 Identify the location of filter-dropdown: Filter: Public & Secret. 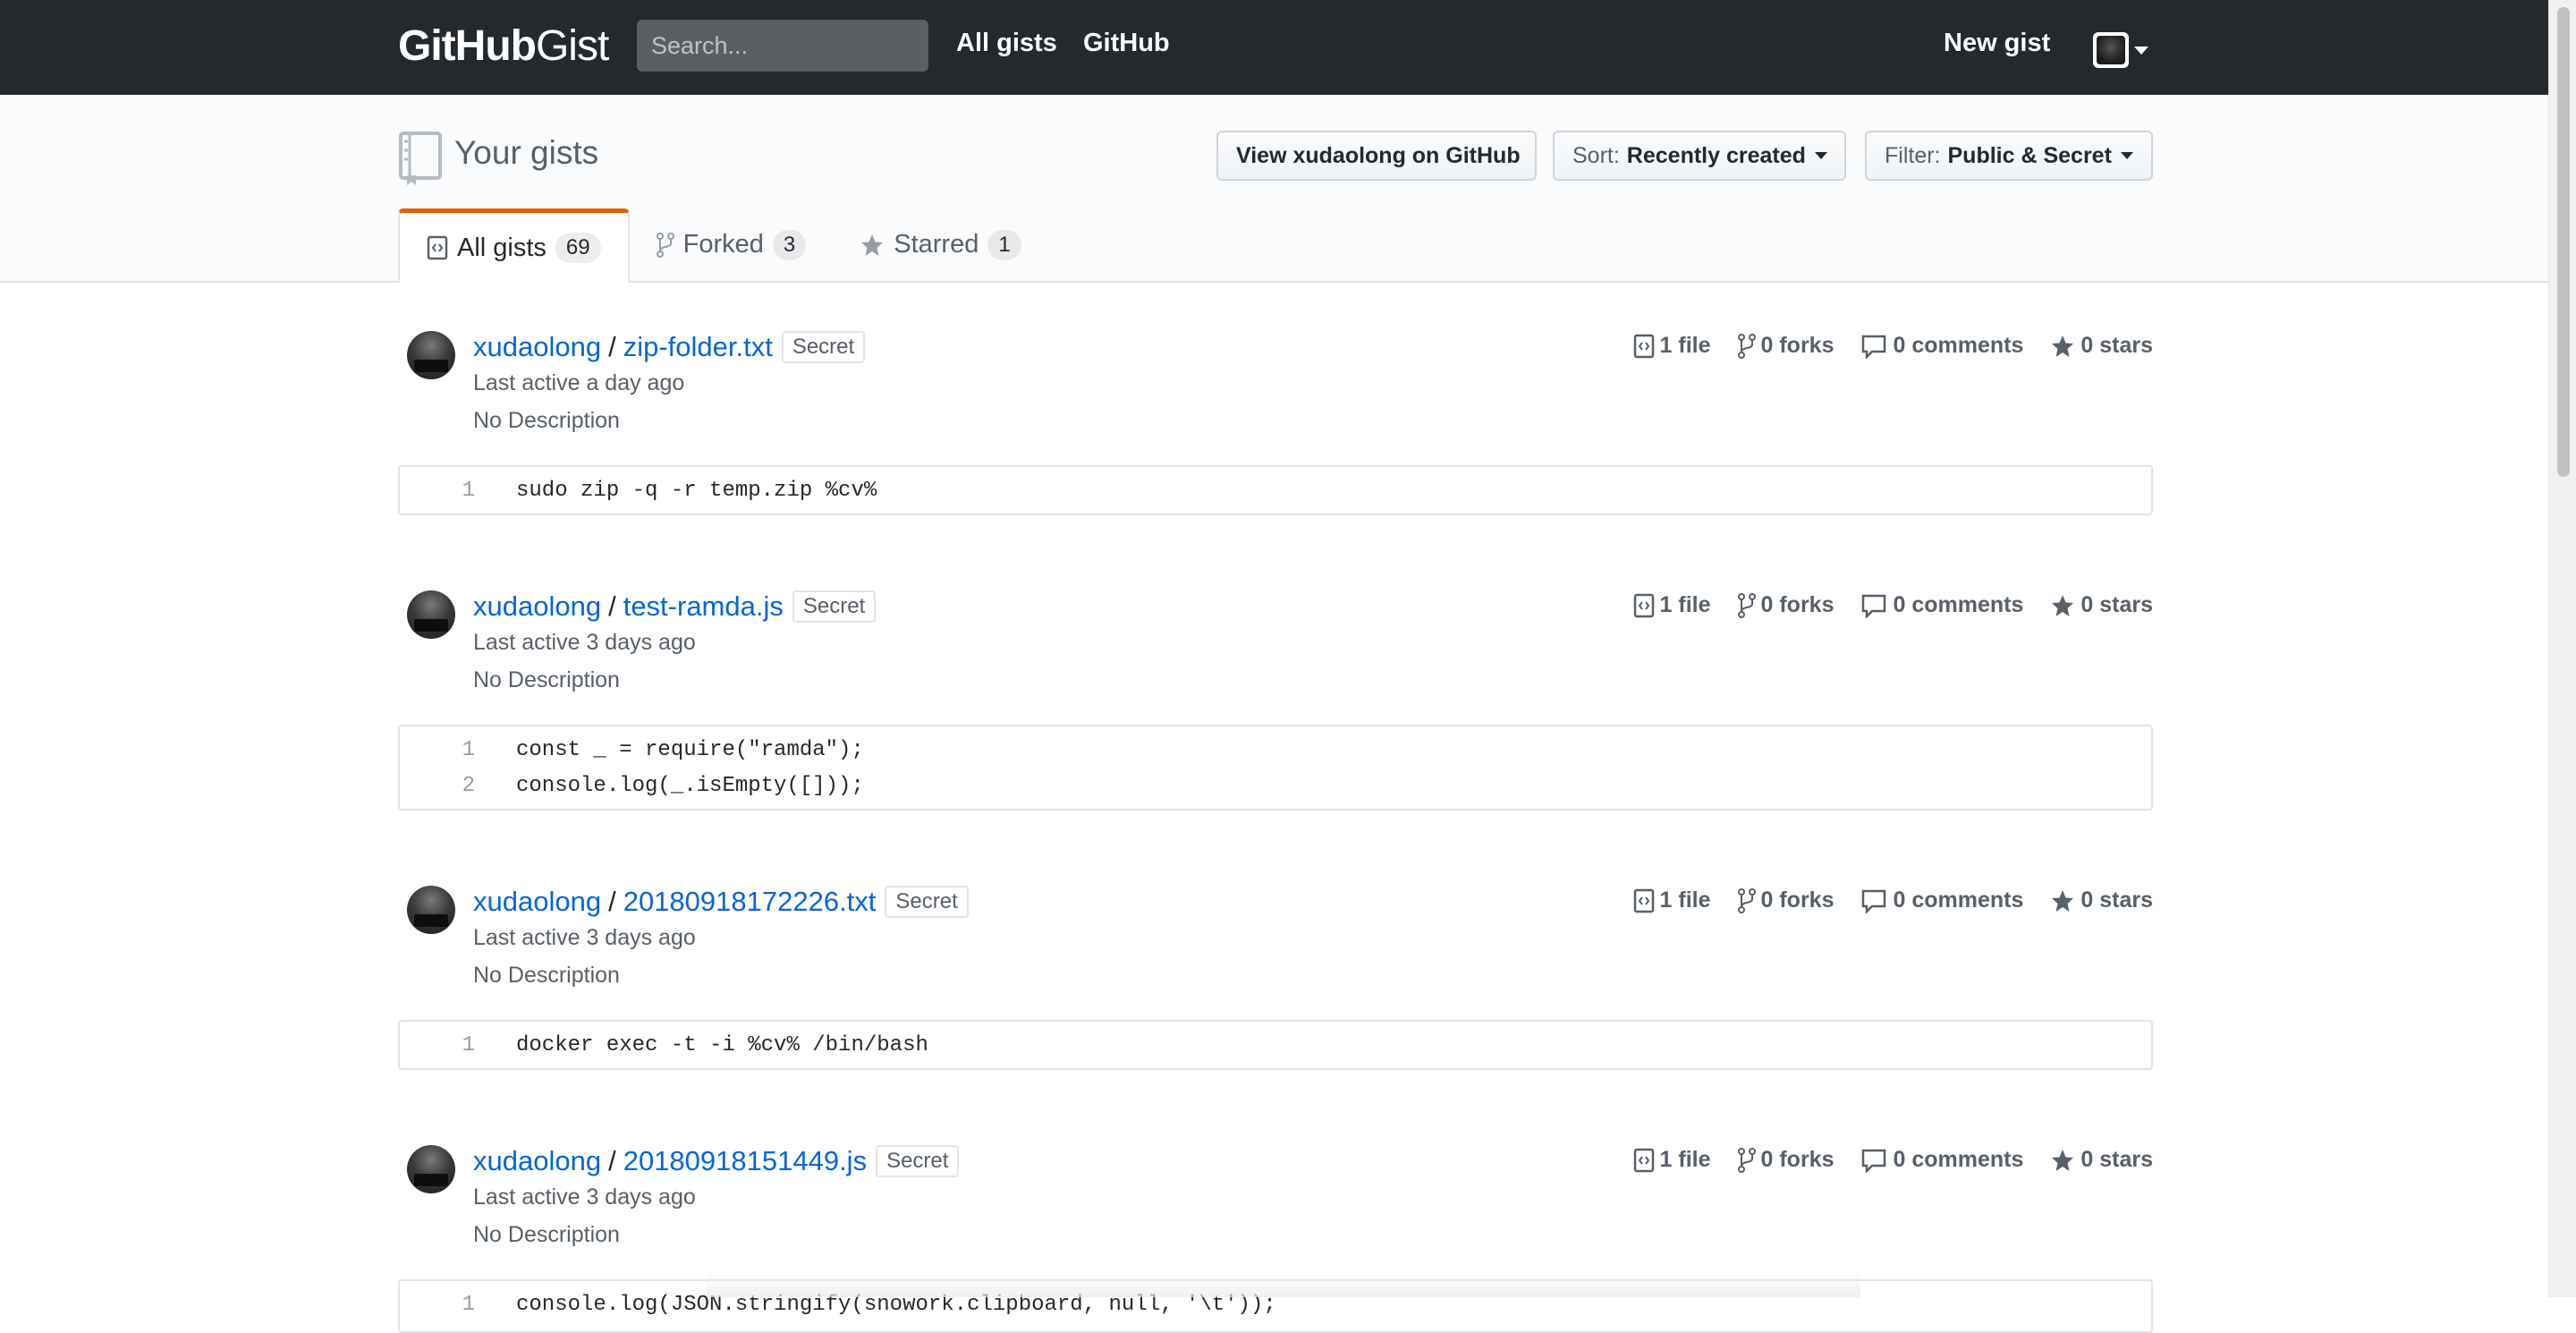
(2009, 156).